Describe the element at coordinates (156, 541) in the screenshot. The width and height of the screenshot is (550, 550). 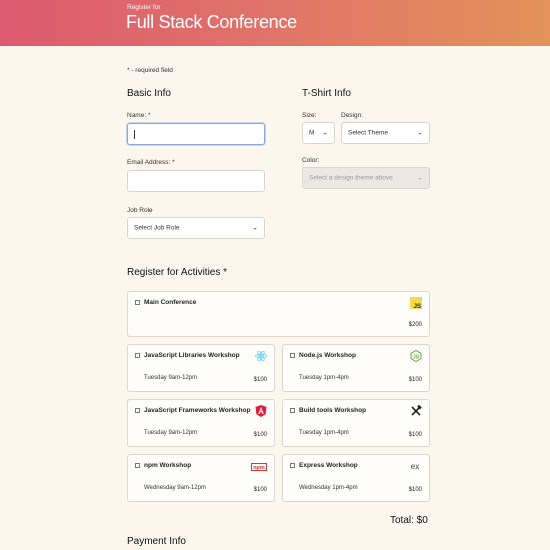
I see `payment-info-heading: Payment Info` at that location.